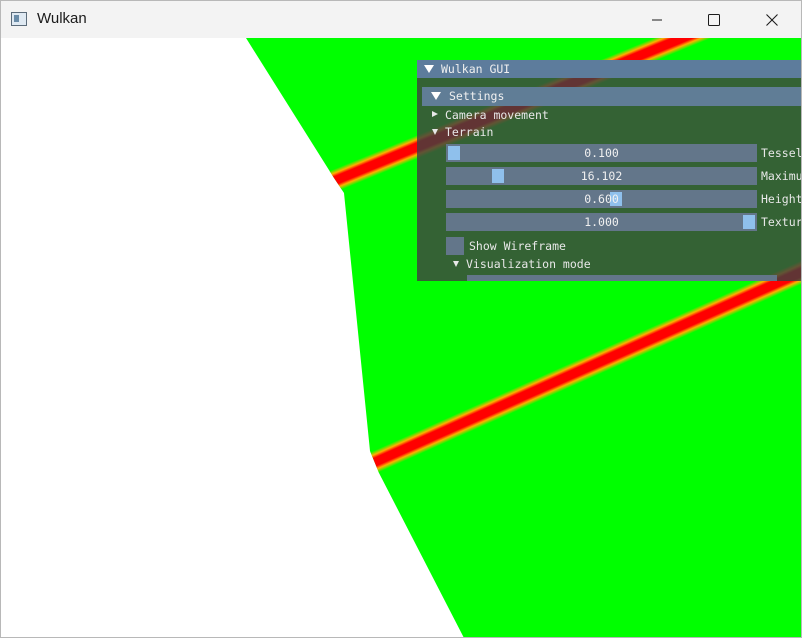  What do you see at coordinates (781, 153) in the screenshot?
I see `slider-label: Tessel` at bounding box center [781, 153].